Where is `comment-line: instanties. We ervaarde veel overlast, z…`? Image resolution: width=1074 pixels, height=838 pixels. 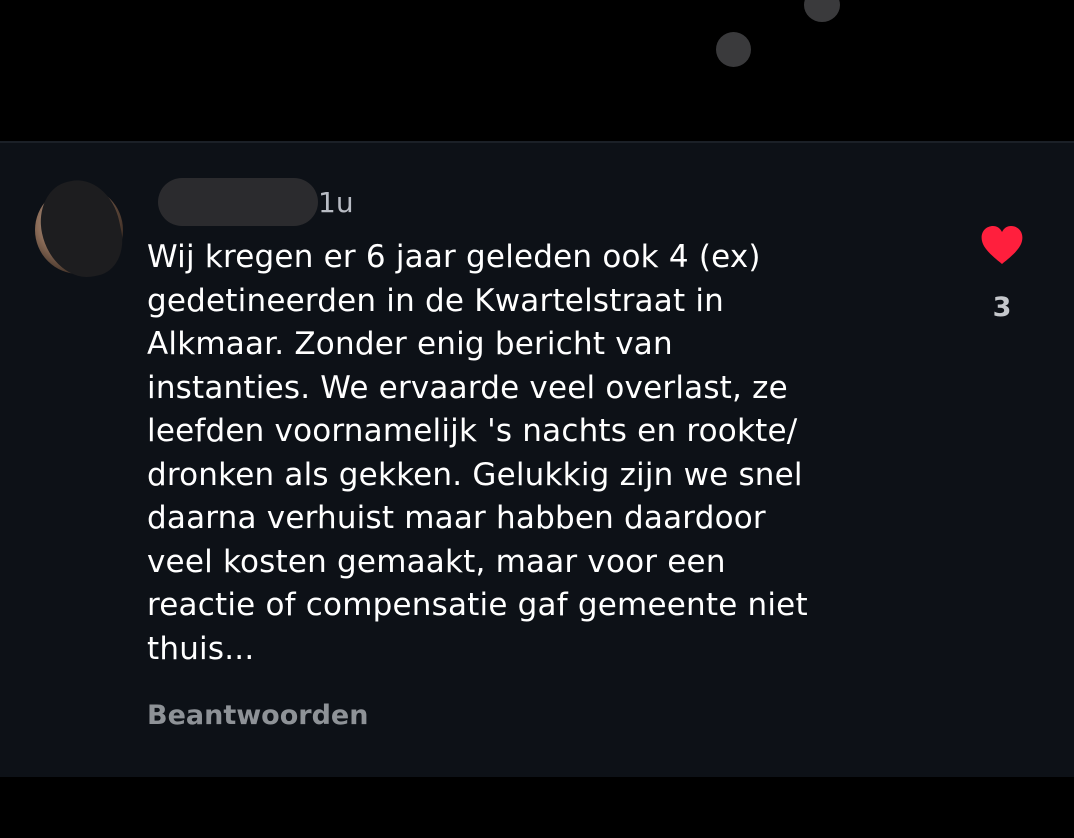 comment-line: instanties. We ervaarde veel overlast, z… is located at coordinates (467, 387).